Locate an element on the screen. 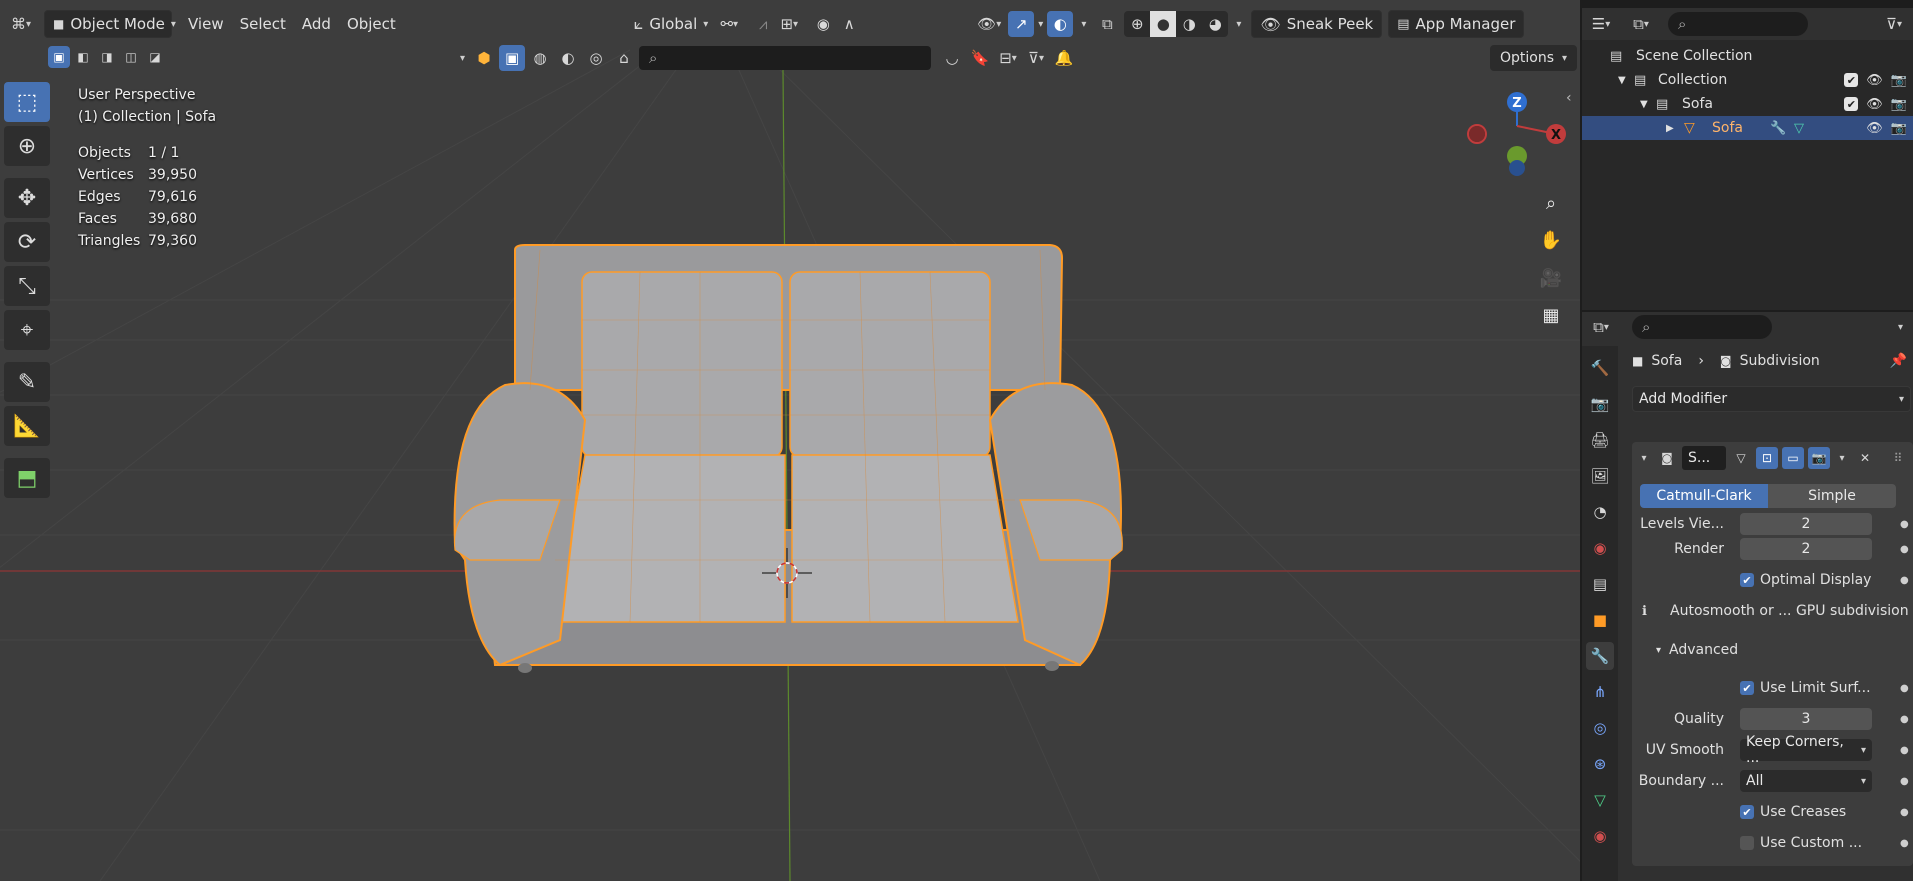  solid-shading-icon: ● is located at coordinates (1163, 24).